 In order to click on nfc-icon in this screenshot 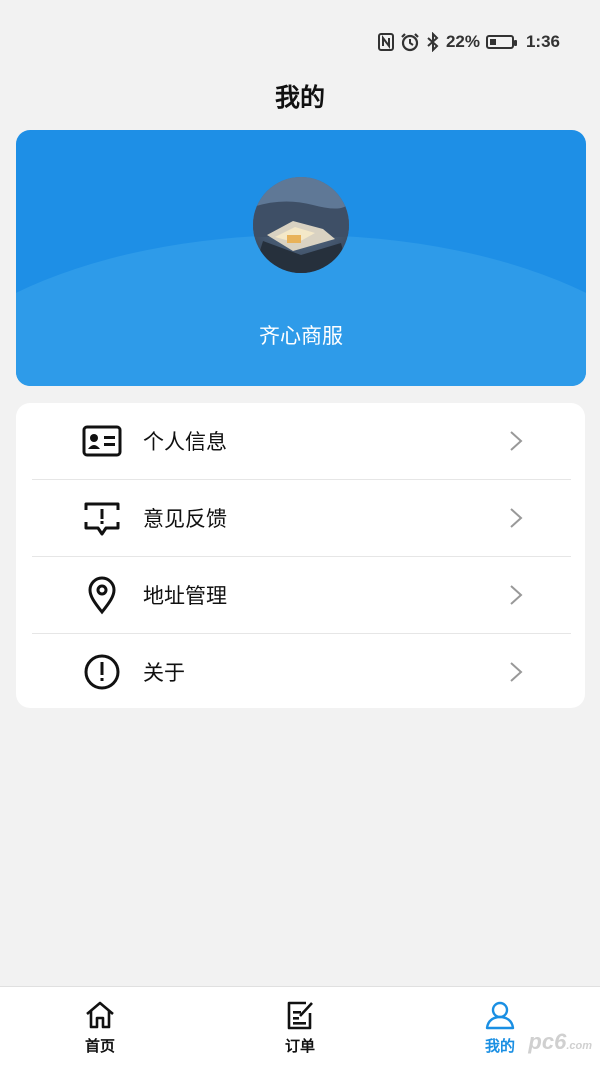, I will do `click(385, 42)`.